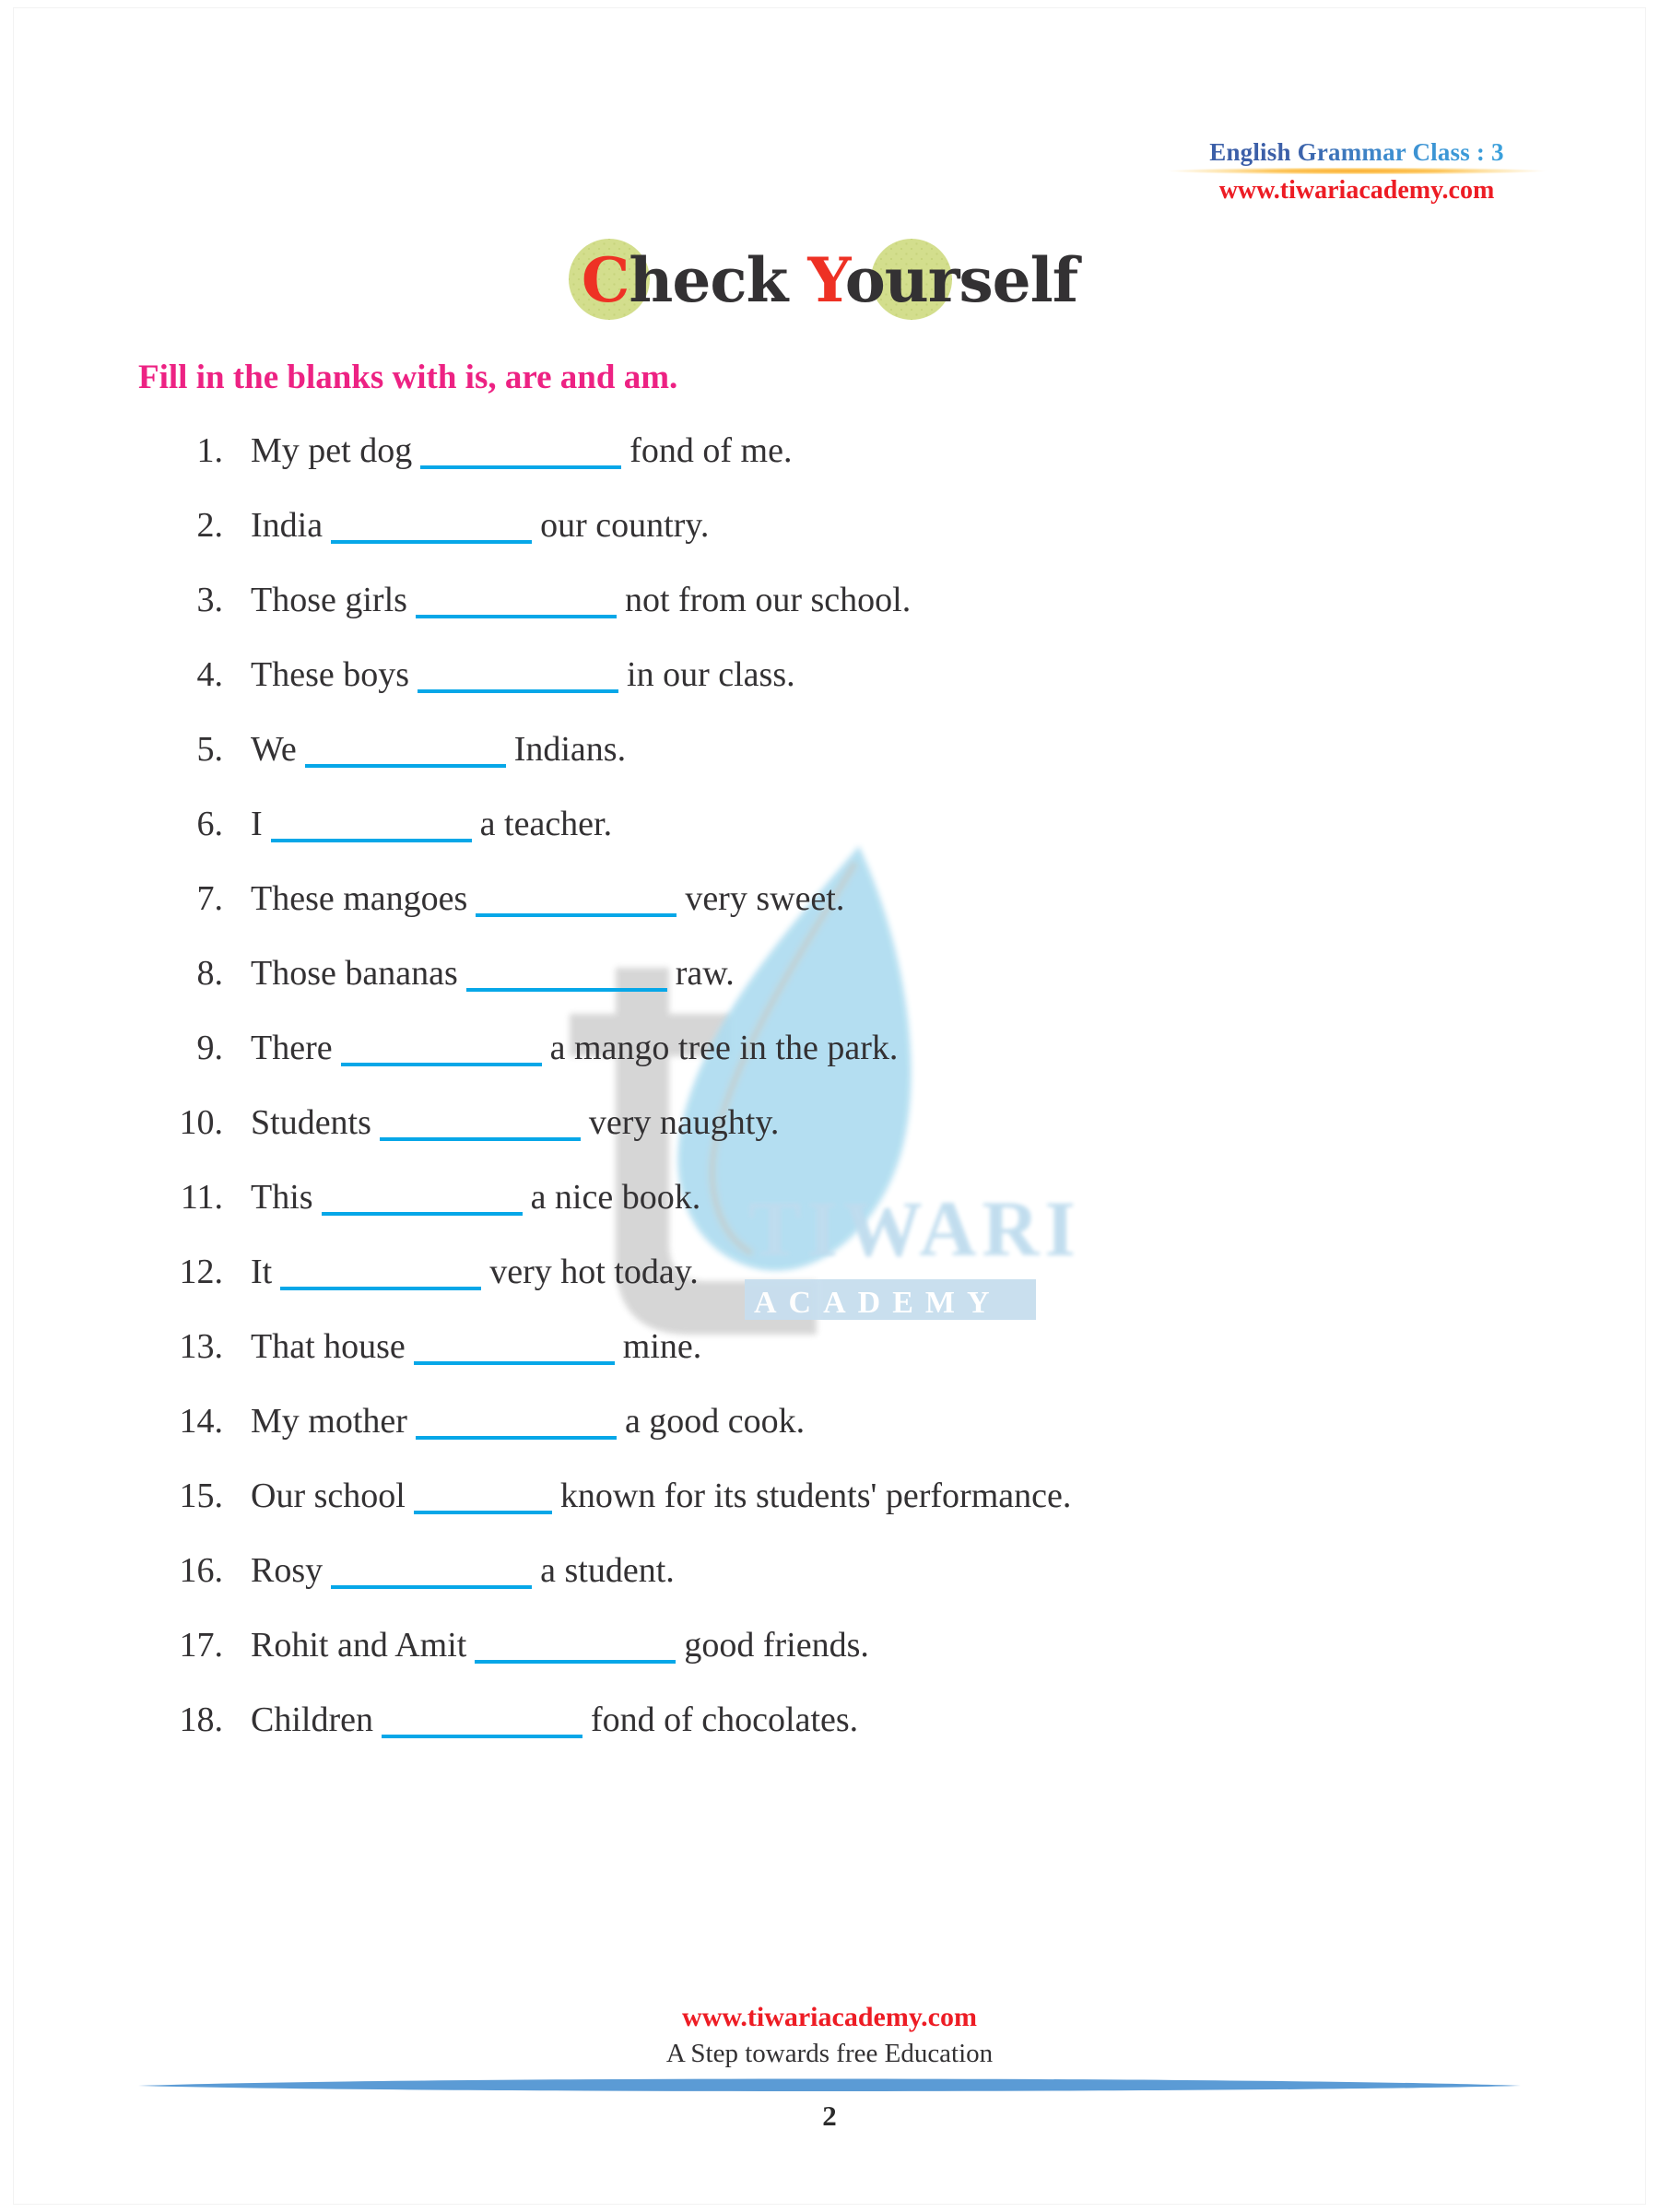  Describe the element at coordinates (829, 2017) in the screenshot. I see `footer-website: www.tiwariacademy.com` at that location.